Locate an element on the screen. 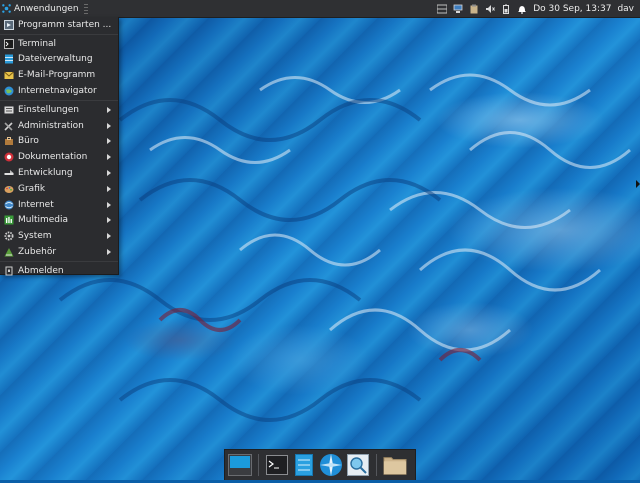 The width and height of the screenshot is (640, 483). system-tray: Do 30 Sep, 13:37 dav is located at coordinates (538, 8).